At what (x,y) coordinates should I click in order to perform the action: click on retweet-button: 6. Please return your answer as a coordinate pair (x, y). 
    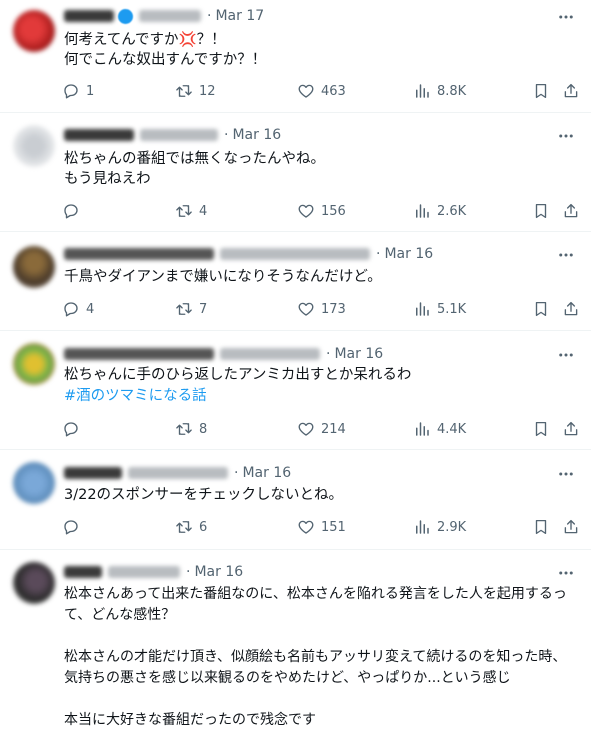
    Looking at the image, I should click on (191, 527).